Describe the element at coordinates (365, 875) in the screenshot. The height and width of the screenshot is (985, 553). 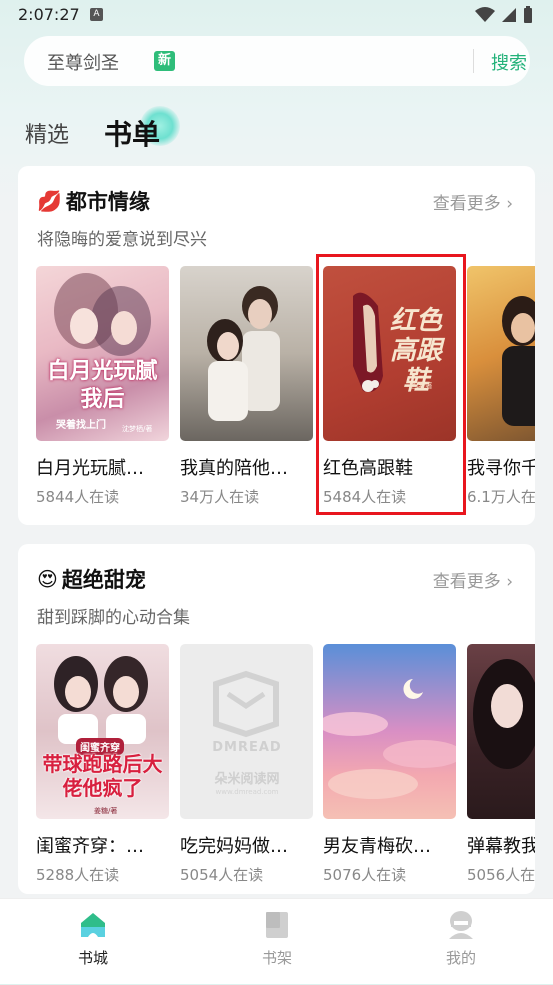
I see `book-readers: 5076人在读` at that location.